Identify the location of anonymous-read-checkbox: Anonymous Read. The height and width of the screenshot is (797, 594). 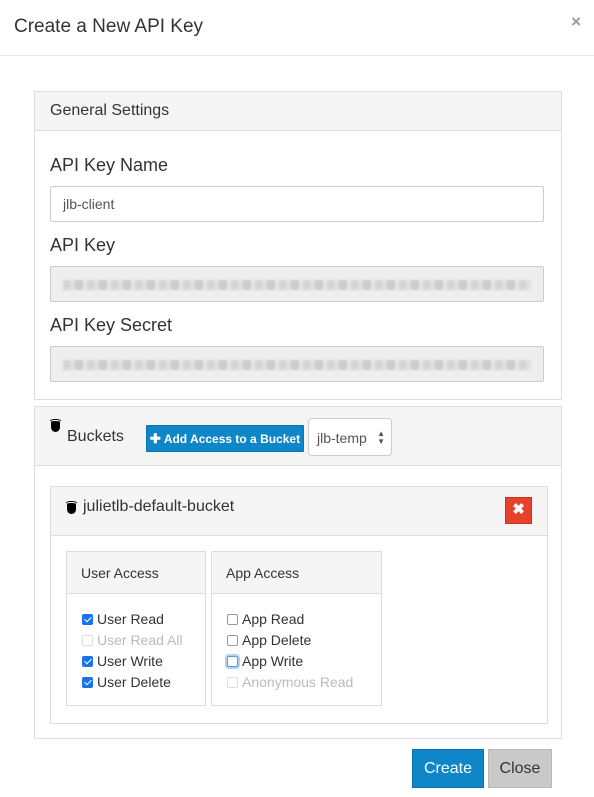
(290, 682).